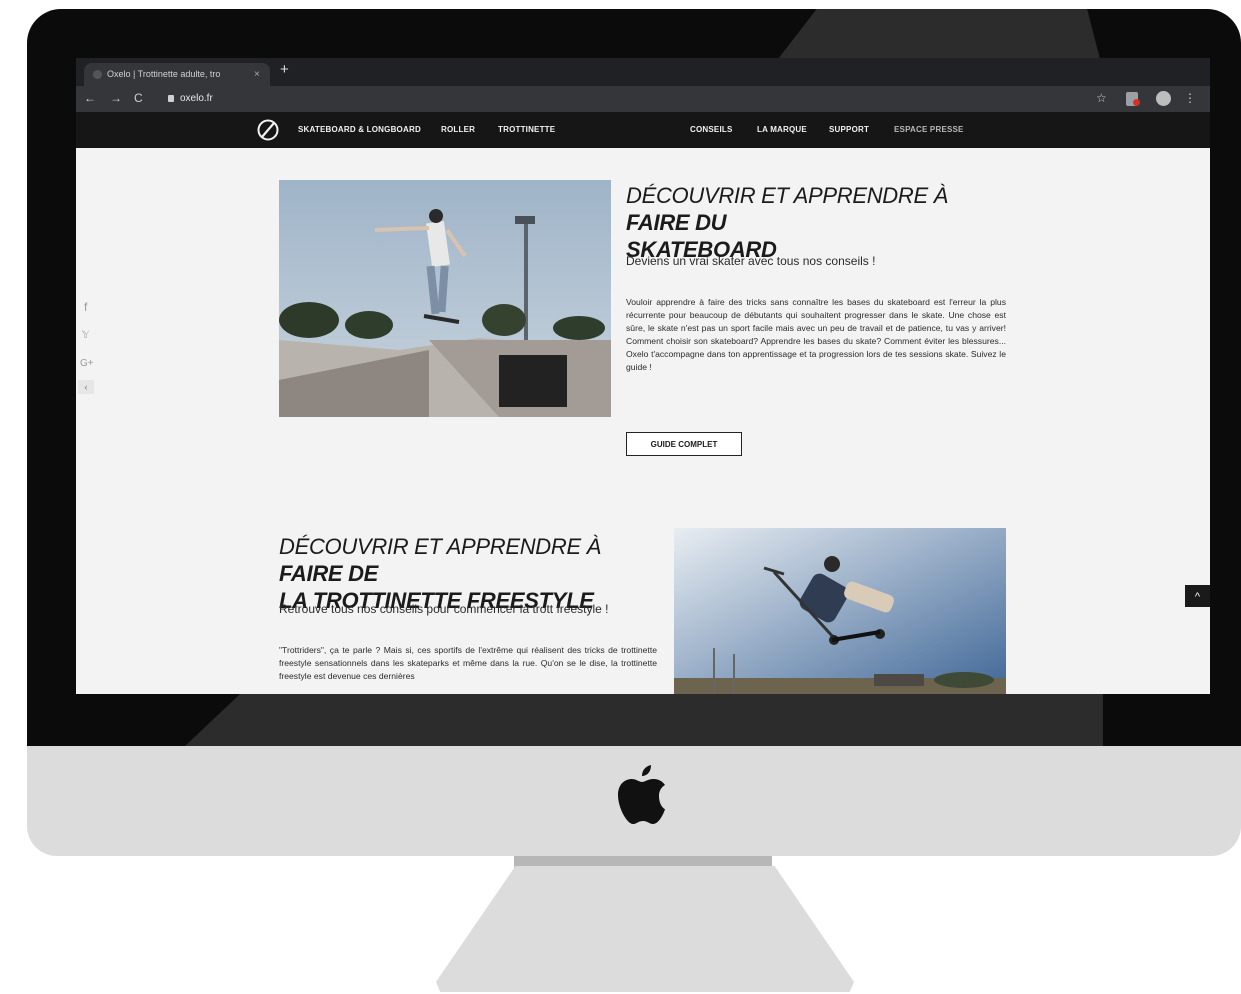 The height and width of the screenshot is (994, 1241). Describe the element at coordinates (641, 794) in the screenshot. I see `apple-logo-icon` at that location.